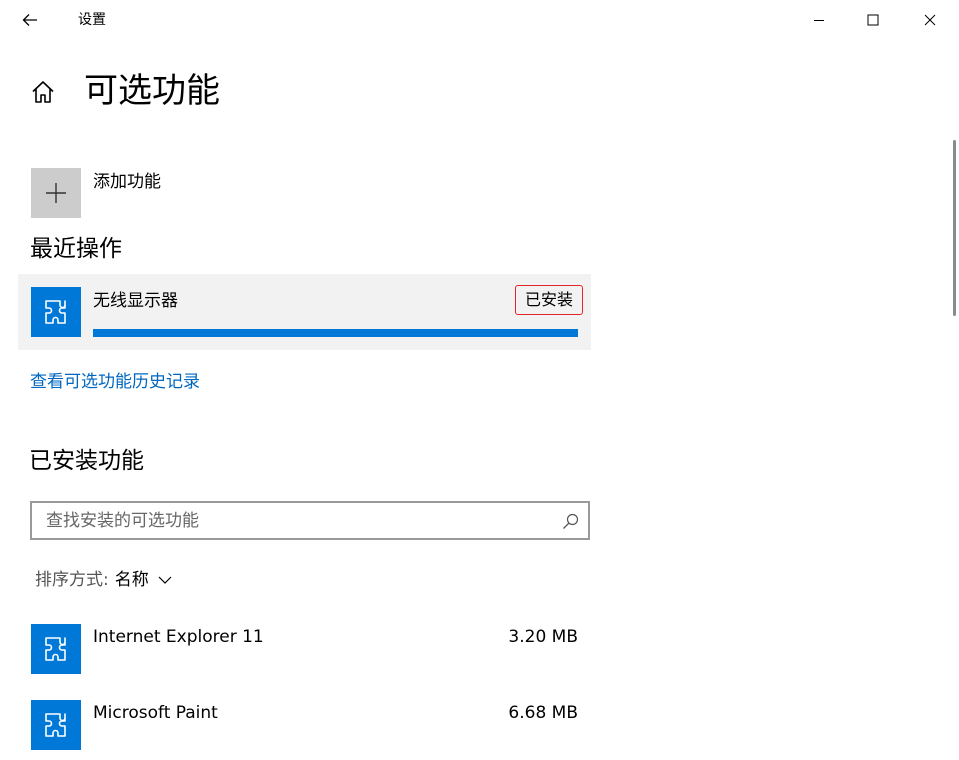 This screenshot has width=959, height=760. What do you see at coordinates (304, 654) in the screenshot?
I see `list-item: Internet Explorer 11 3.20 MB` at bounding box center [304, 654].